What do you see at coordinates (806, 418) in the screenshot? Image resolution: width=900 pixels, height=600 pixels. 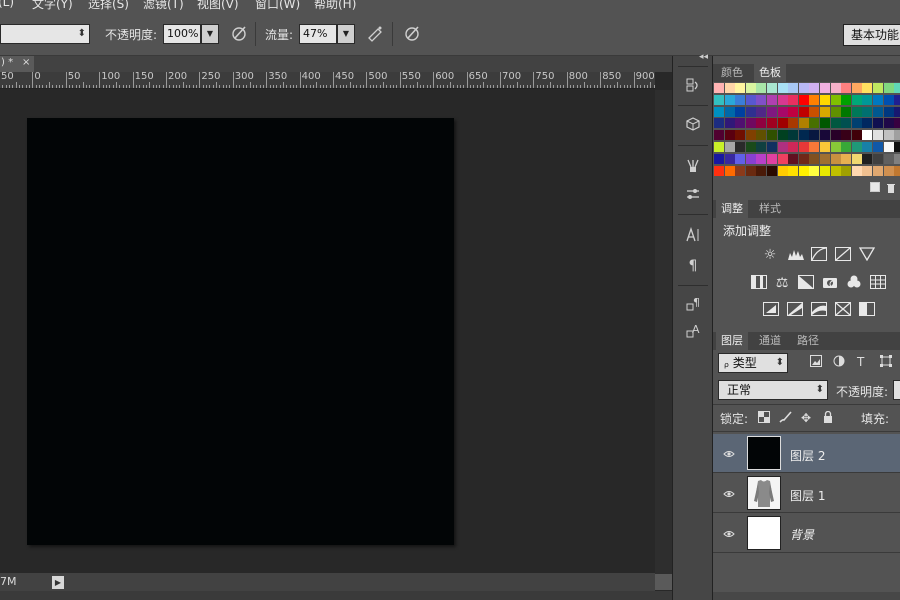 I see `lock-position-icon: ✥` at bounding box center [806, 418].